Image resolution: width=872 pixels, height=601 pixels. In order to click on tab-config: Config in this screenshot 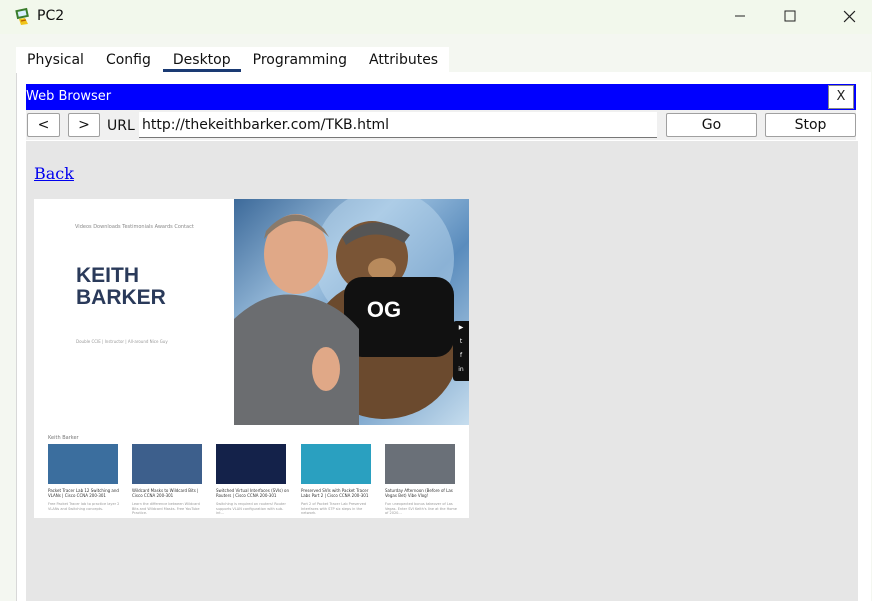, I will do `click(128, 60)`.